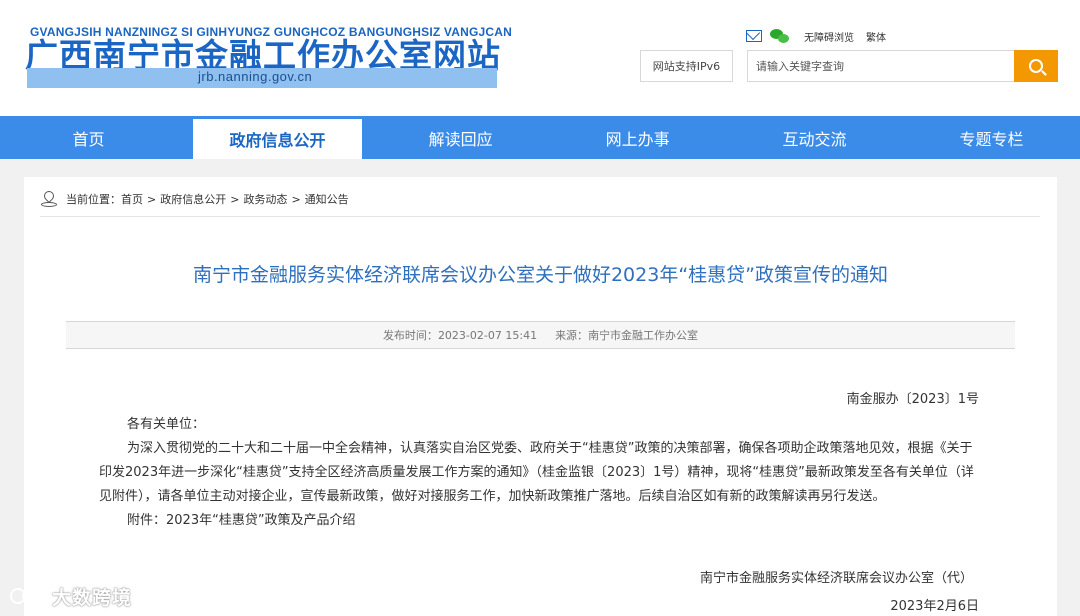 The height and width of the screenshot is (616, 1080). Describe the element at coordinates (540, 335) in the screenshot. I see `article-meta: 发布时间： 2023-02-07 15:41 来源： 南宁市金融工作办公室` at that location.